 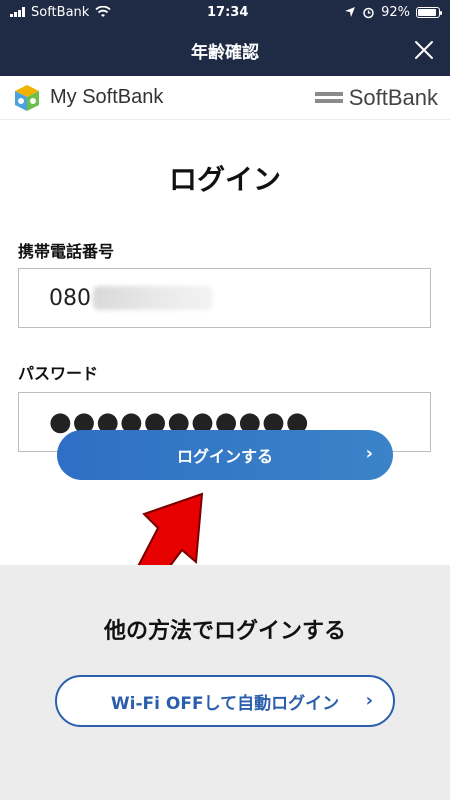 I want to click on wifi-off-auto-login-button: Wi-Fi OFFして自動ログイン ›, so click(x=225, y=701).